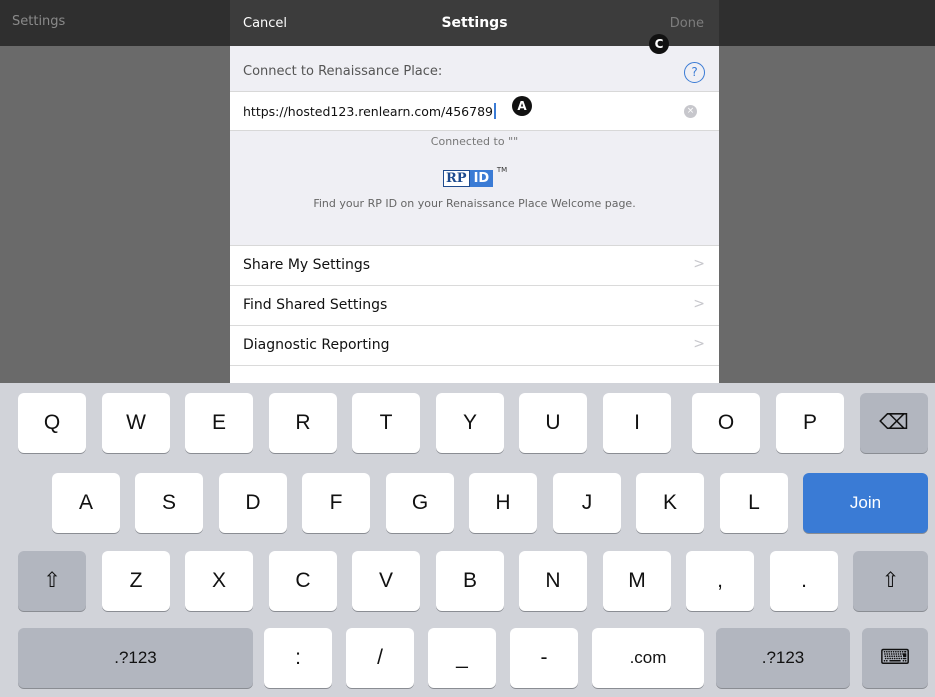 Image resolution: width=935 pixels, height=697 pixels. Describe the element at coordinates (474, 266) in the screenshot. I see `list-item-share-my-settings: Share My Settings >` at that location.